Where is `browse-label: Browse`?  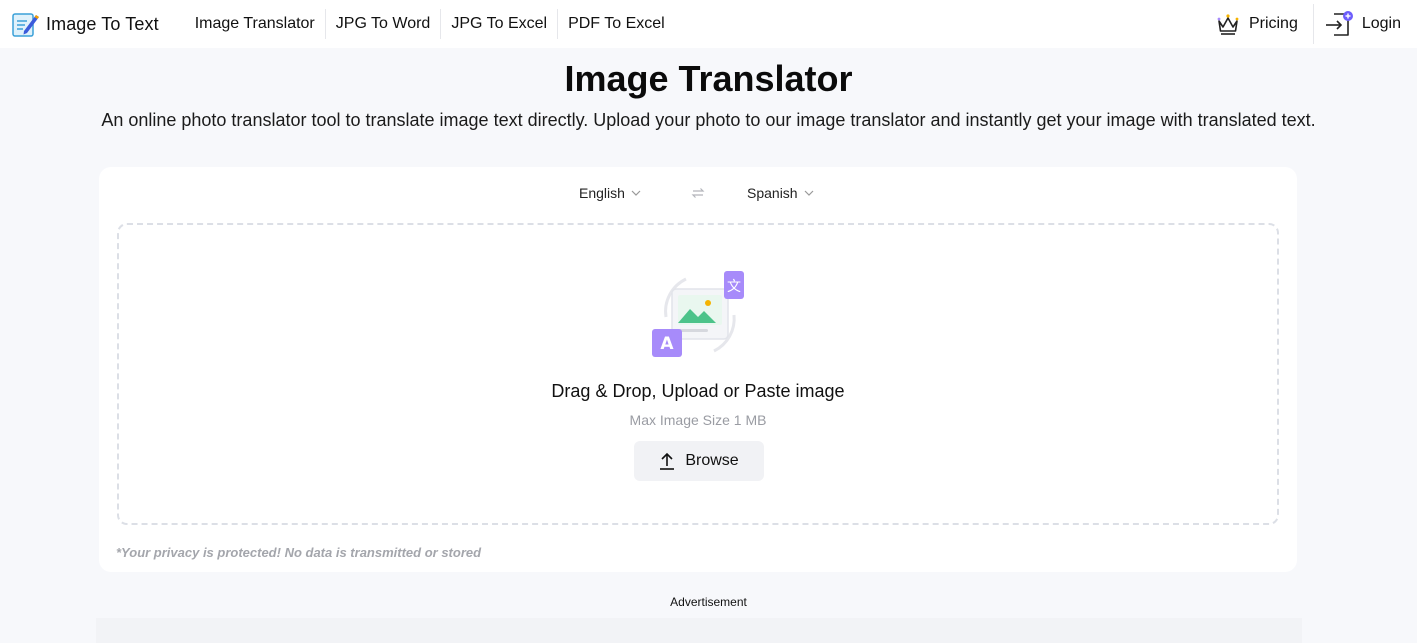
browse-label: Browse is located at coordinates (712, 460).